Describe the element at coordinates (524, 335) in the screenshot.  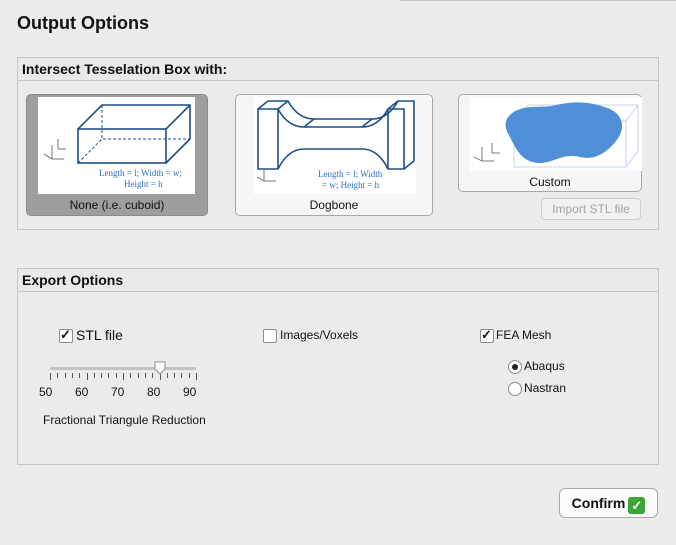
I see `fea-mesh-label: FEA Mesh` at that location.